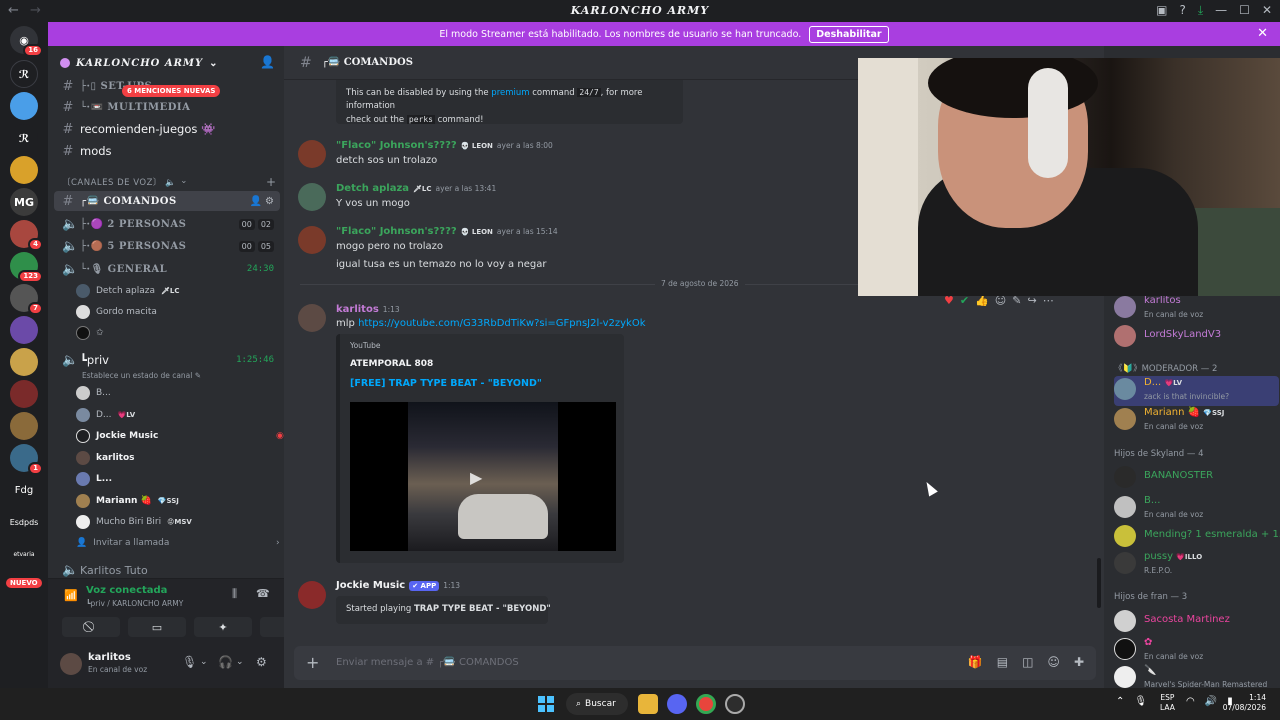  Describe the element at coordinates (234, 594) in the screenshot. I see `noise-suppression-icon: ⫼` at that location.